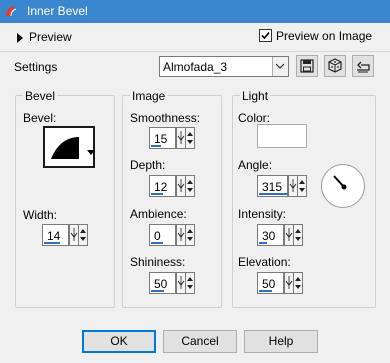  I want to click on width-spinner: 14, so click(70, 235).